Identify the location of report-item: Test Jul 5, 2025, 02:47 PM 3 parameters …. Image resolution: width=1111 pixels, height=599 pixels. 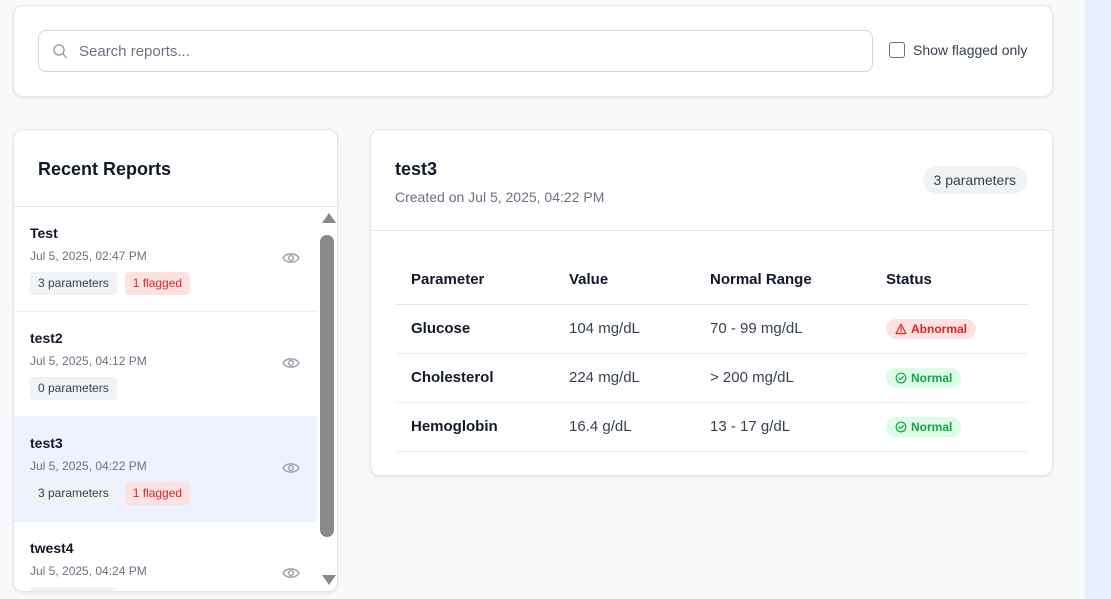
(165, 259).